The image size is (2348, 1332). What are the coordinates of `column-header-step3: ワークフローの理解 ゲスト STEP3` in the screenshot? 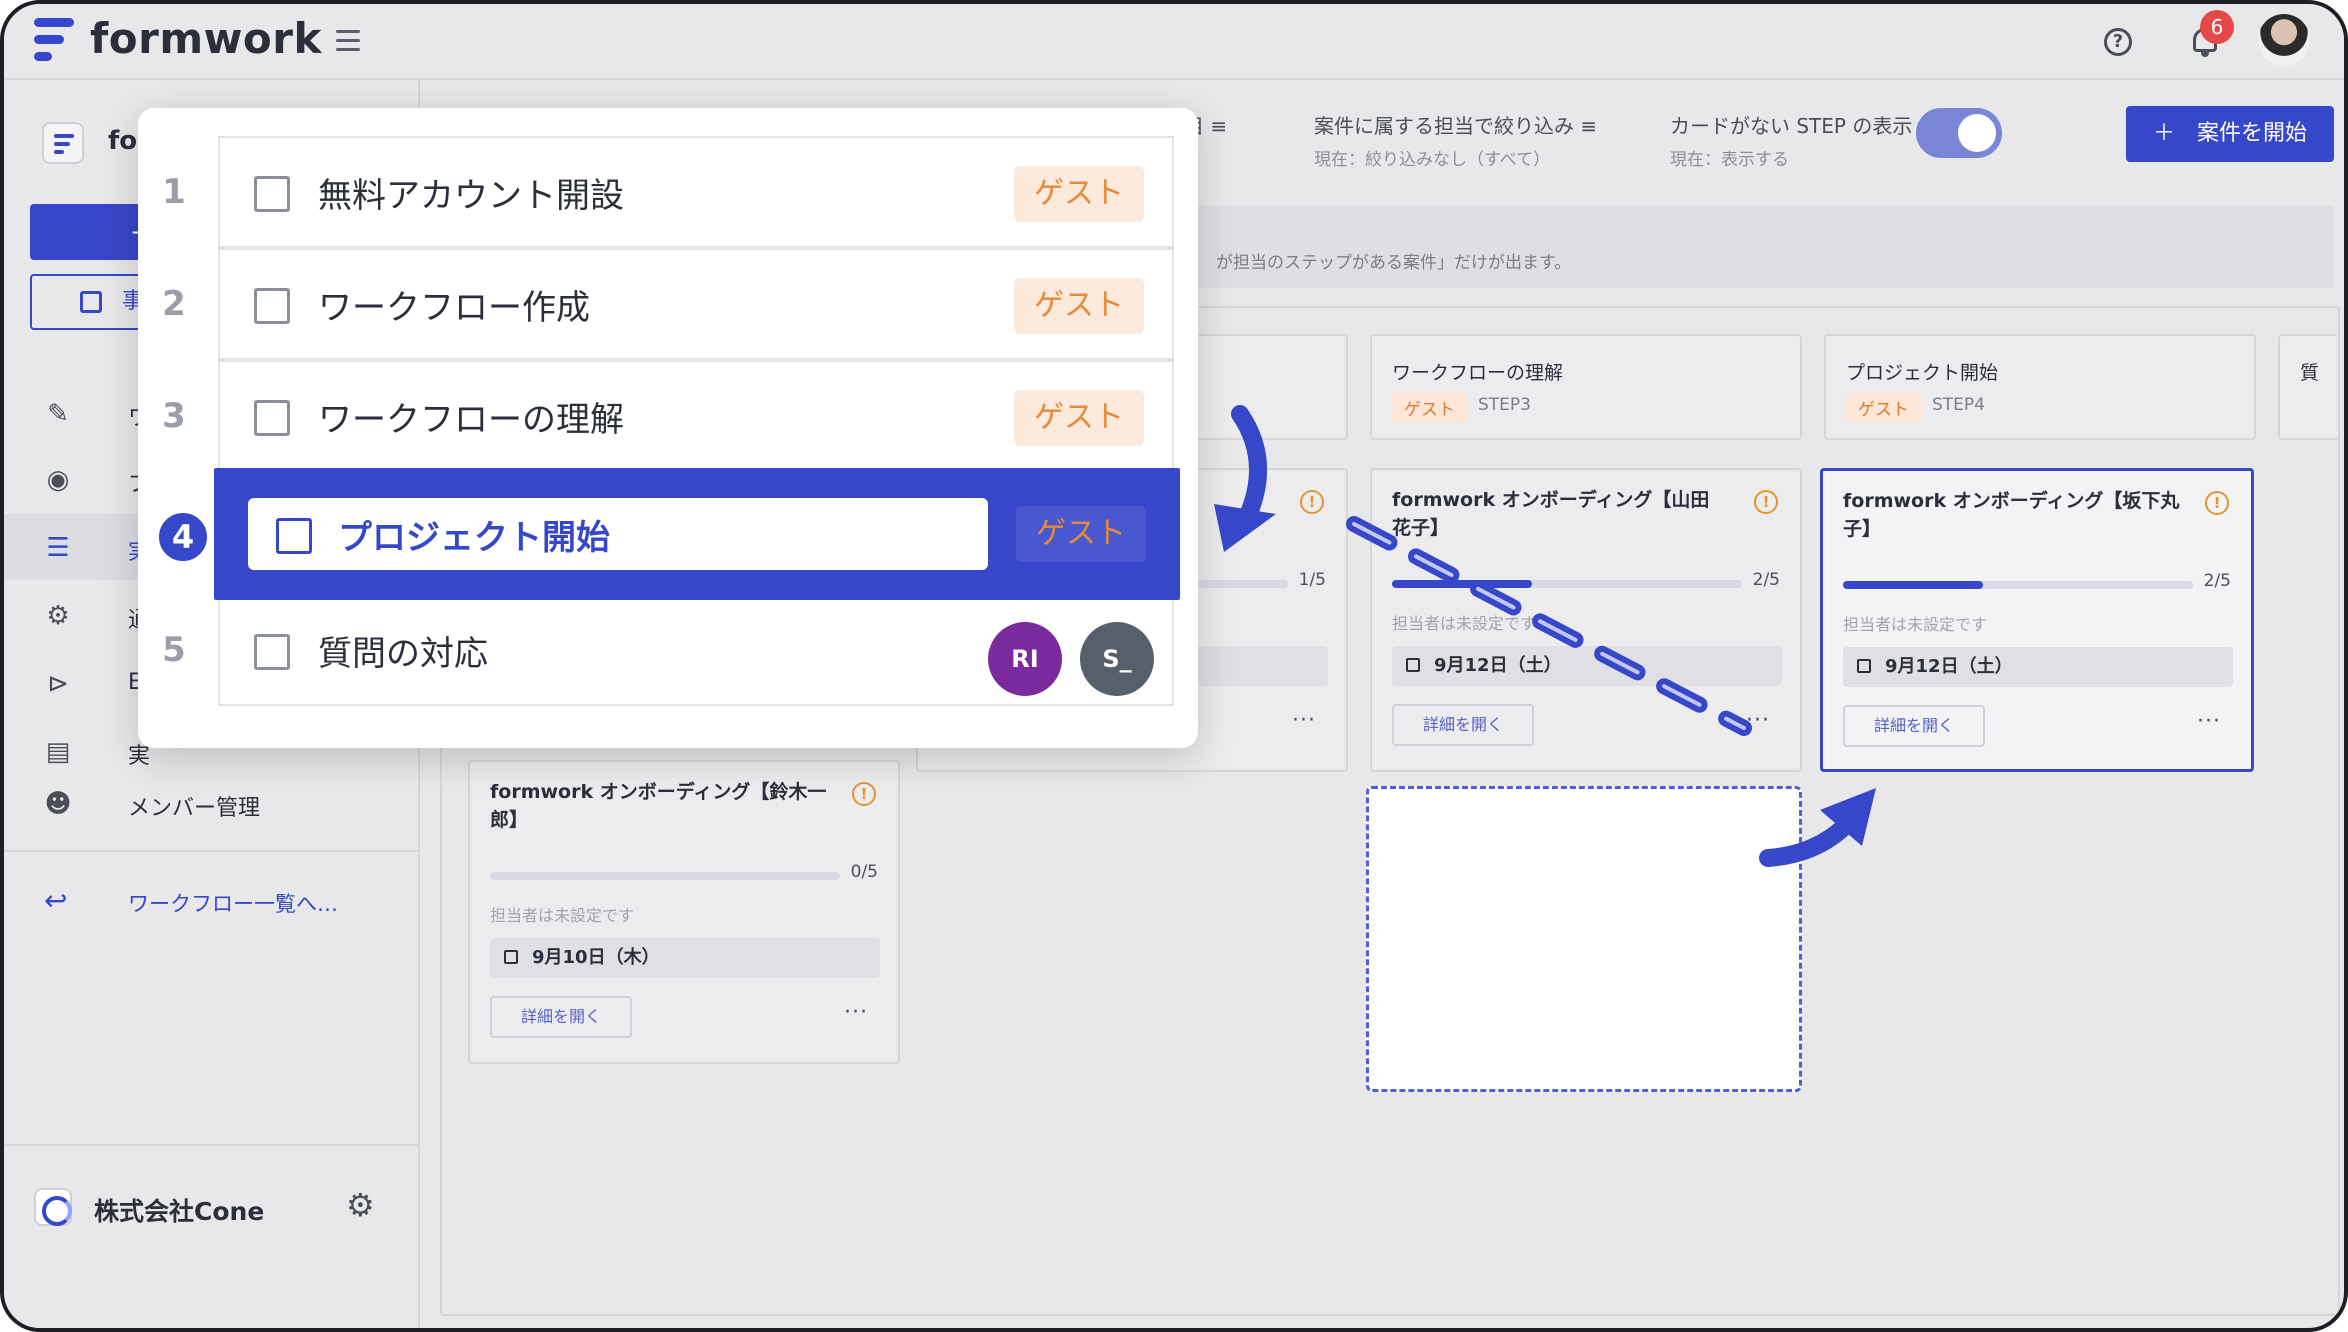 It's located at (1586, 387).